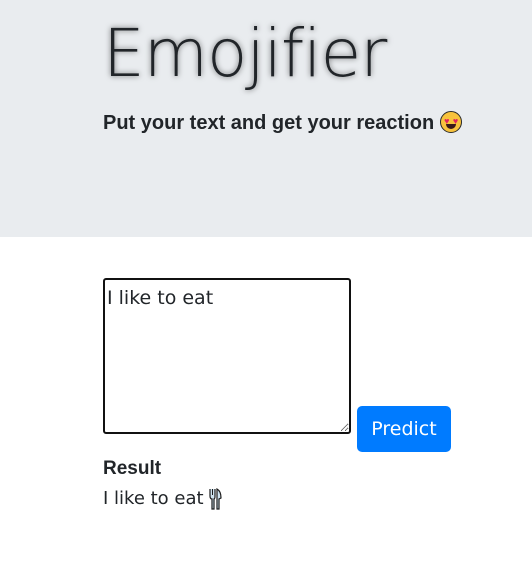 The image size is (532, 573). What do you see at coordinates (215, 503) in the screenshot?
I see `fork-and-knife-icon` at bounding box center [215, 503].